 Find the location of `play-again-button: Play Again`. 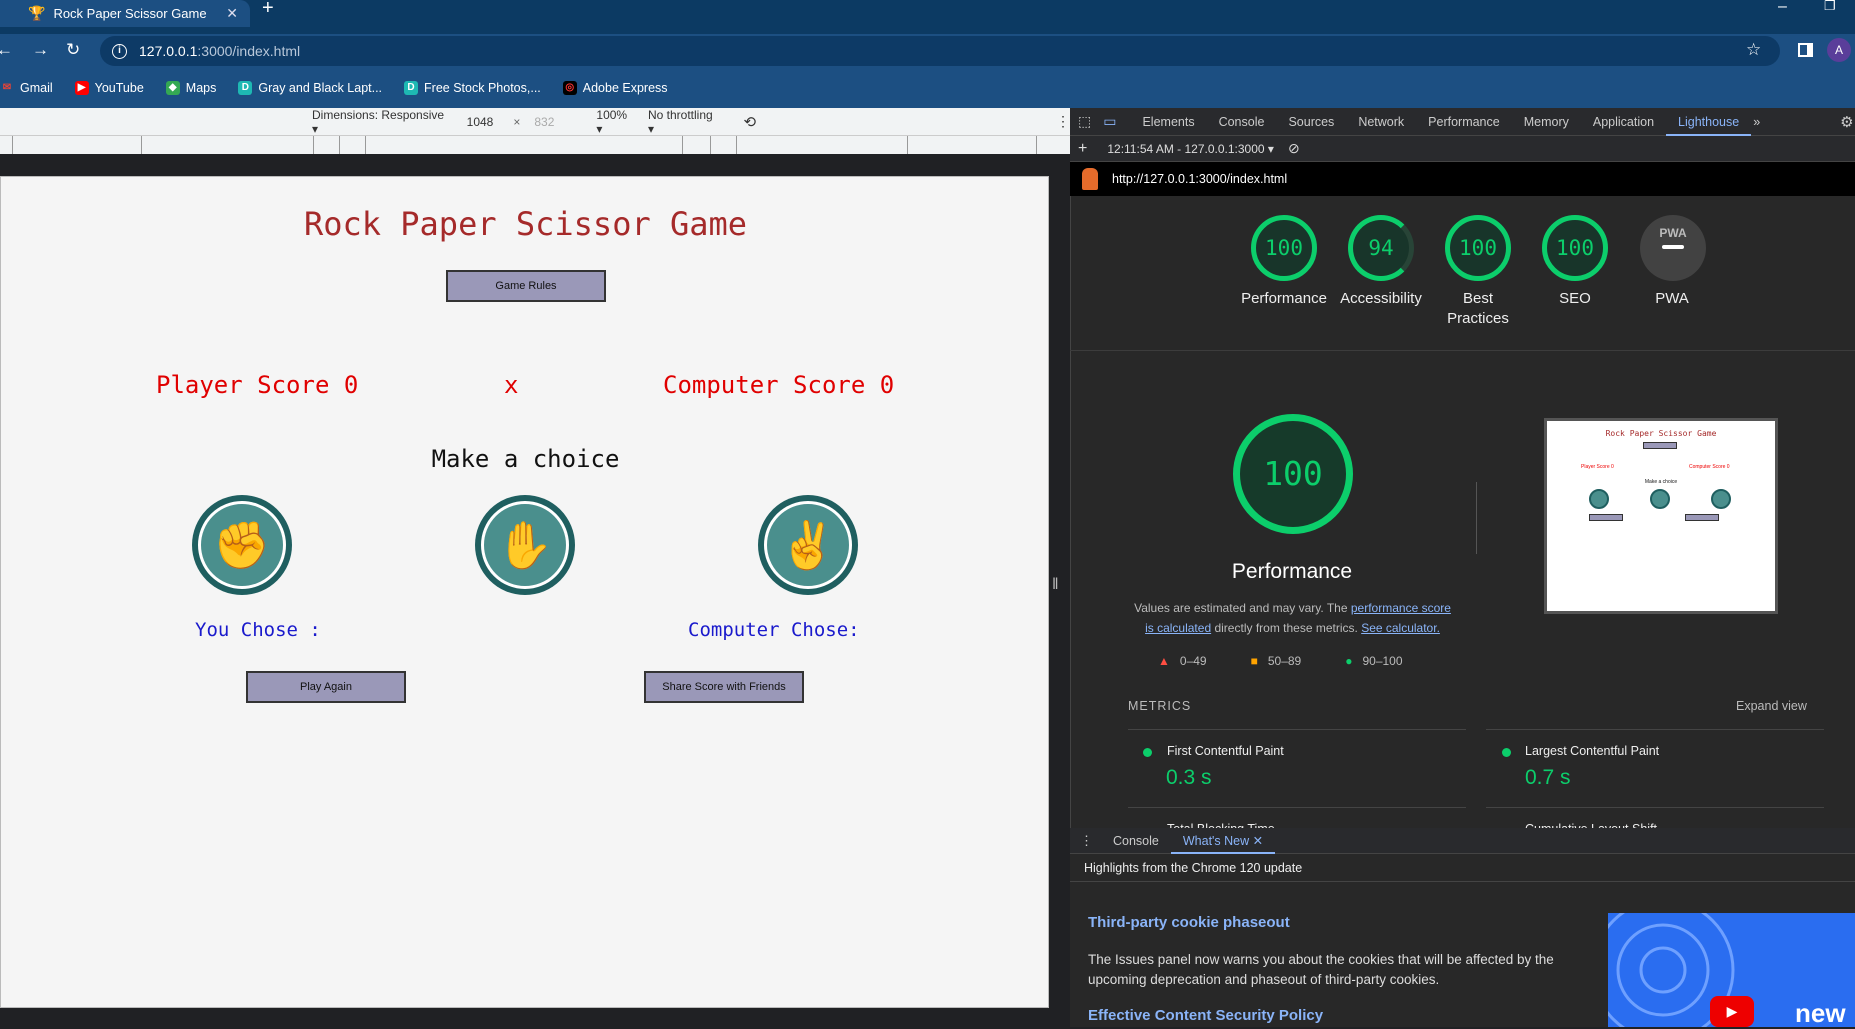

play-again-button: Play Again is located at coordinates (326, 687).